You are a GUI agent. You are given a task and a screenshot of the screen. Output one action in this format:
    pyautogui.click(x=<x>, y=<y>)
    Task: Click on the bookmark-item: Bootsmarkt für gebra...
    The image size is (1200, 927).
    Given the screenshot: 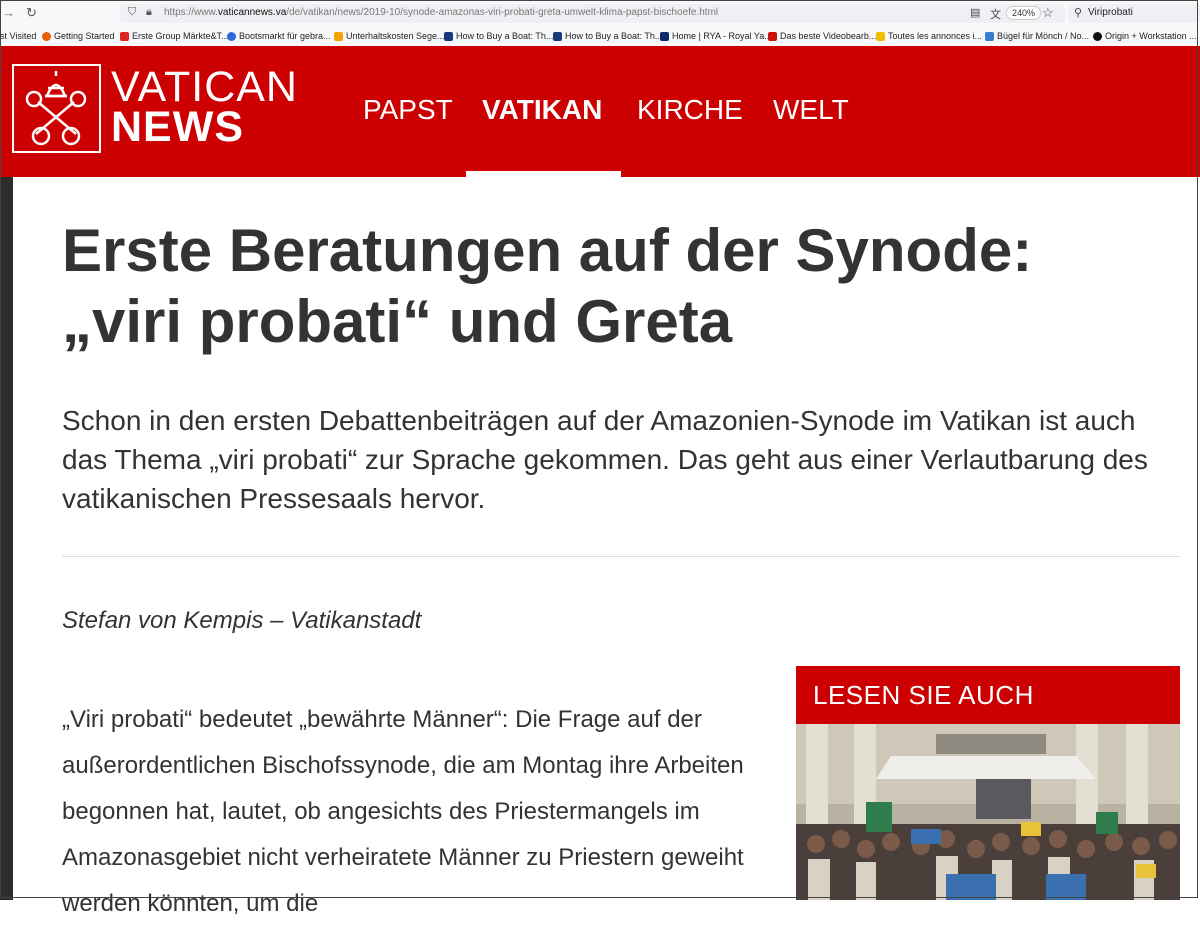 What is the action you would take?
    pyautogui.click(x=279, y=36)
    